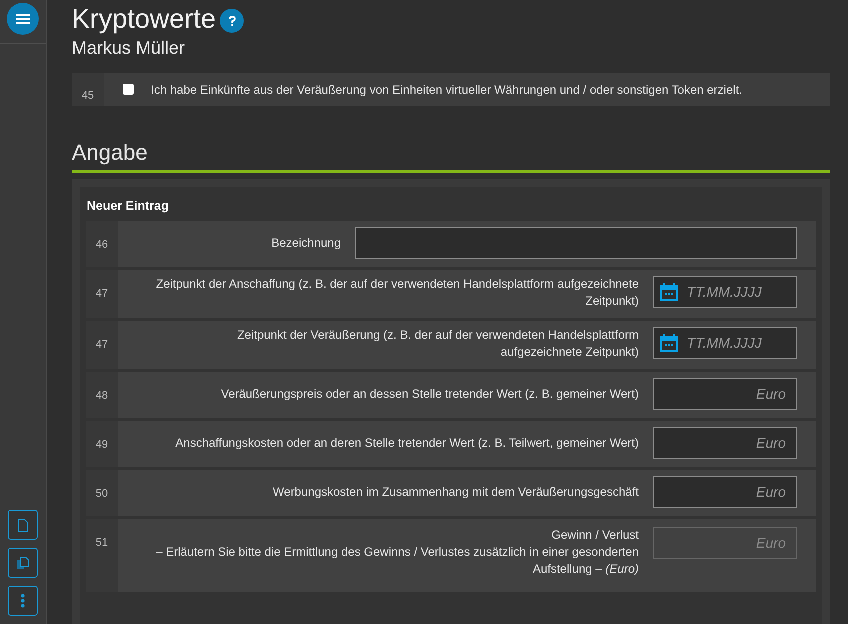  What do you see at coordinates (446, 90) in the screenshot?
I see `checkbox-label: Ich habe Einkünfte aus der Veräußerung von Einheiten virtueller Währungen und / oder sonstigen Token erzielt.` at bounding box center [446, 90].